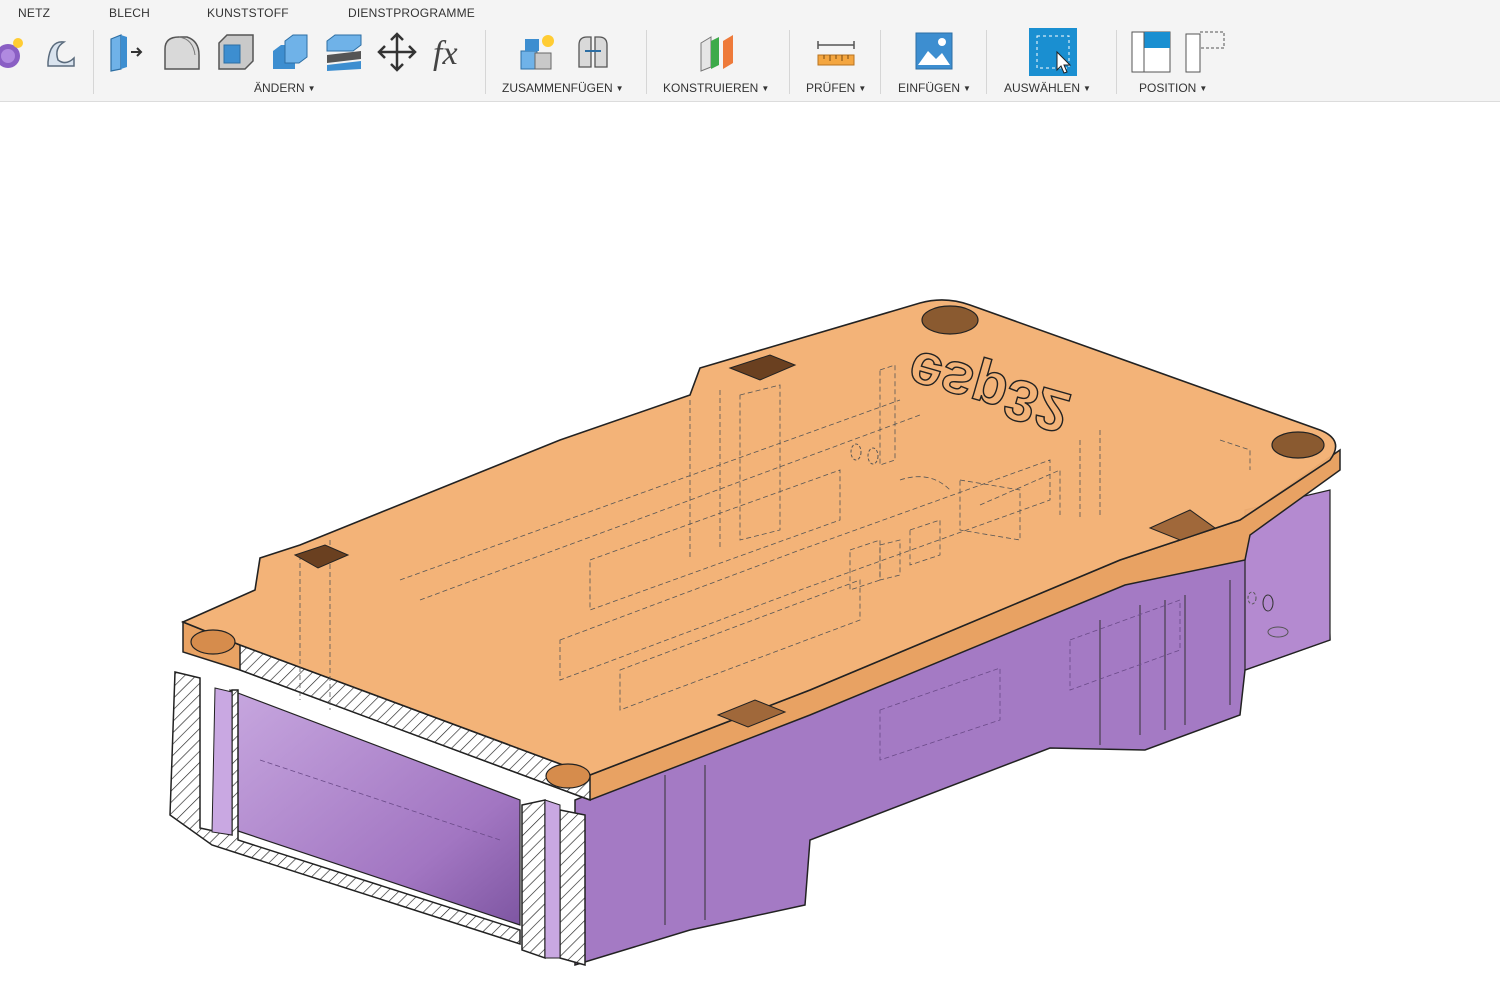 This screenshot has height=1000, width=1500. I want to click on tab-blech: BLECH, so click(129, 13).